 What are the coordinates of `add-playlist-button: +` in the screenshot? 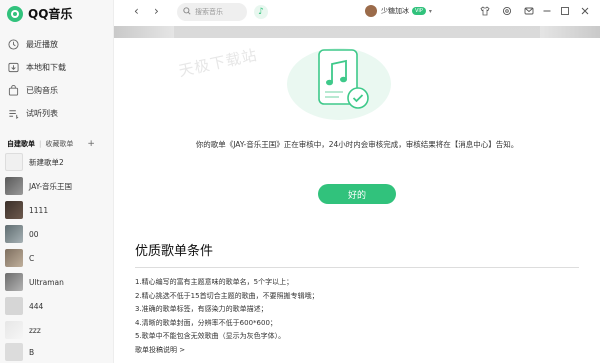 It's located at (91, 144).